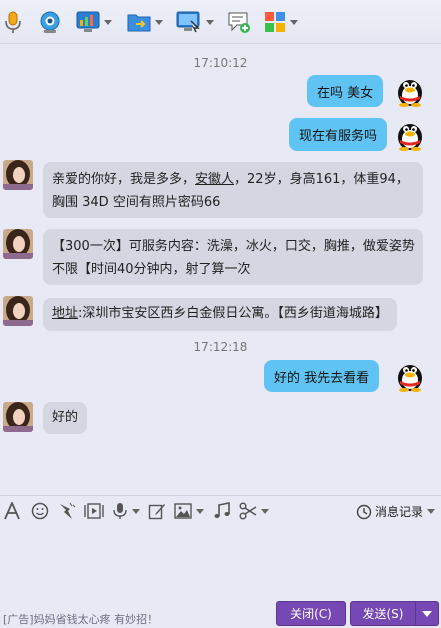 The height and width of the screenshot is (628, 441). What do you see at coordinates (67, 511) in the screenshot?
I see `shake-icon` at bounding box center [67, 511].